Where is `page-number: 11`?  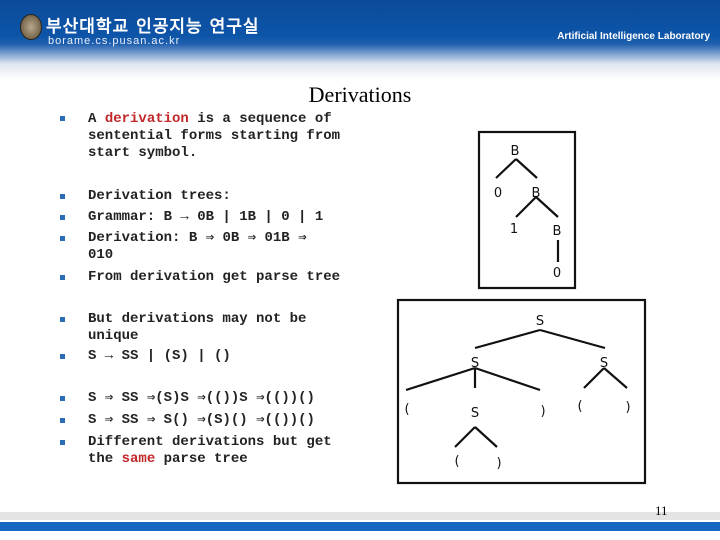
page-number: 11 is located at coordinates (661, 510).